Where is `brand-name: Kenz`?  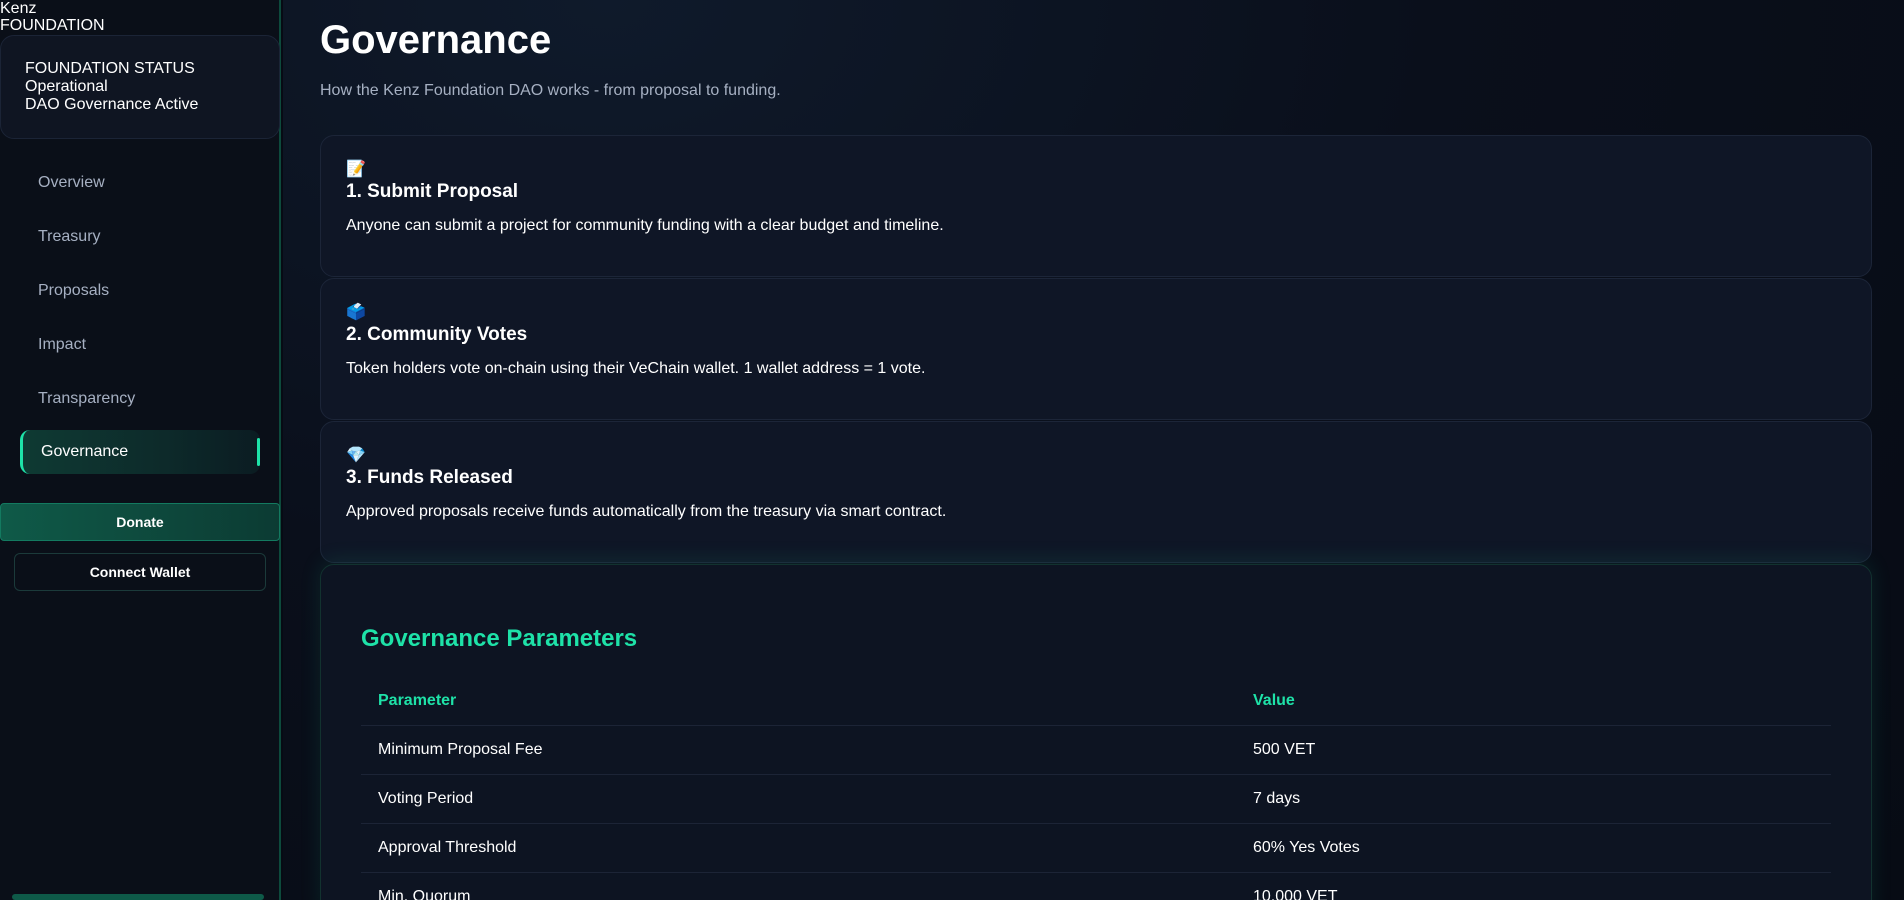 brand-name: Kenz is located at coordinates (18, 8).